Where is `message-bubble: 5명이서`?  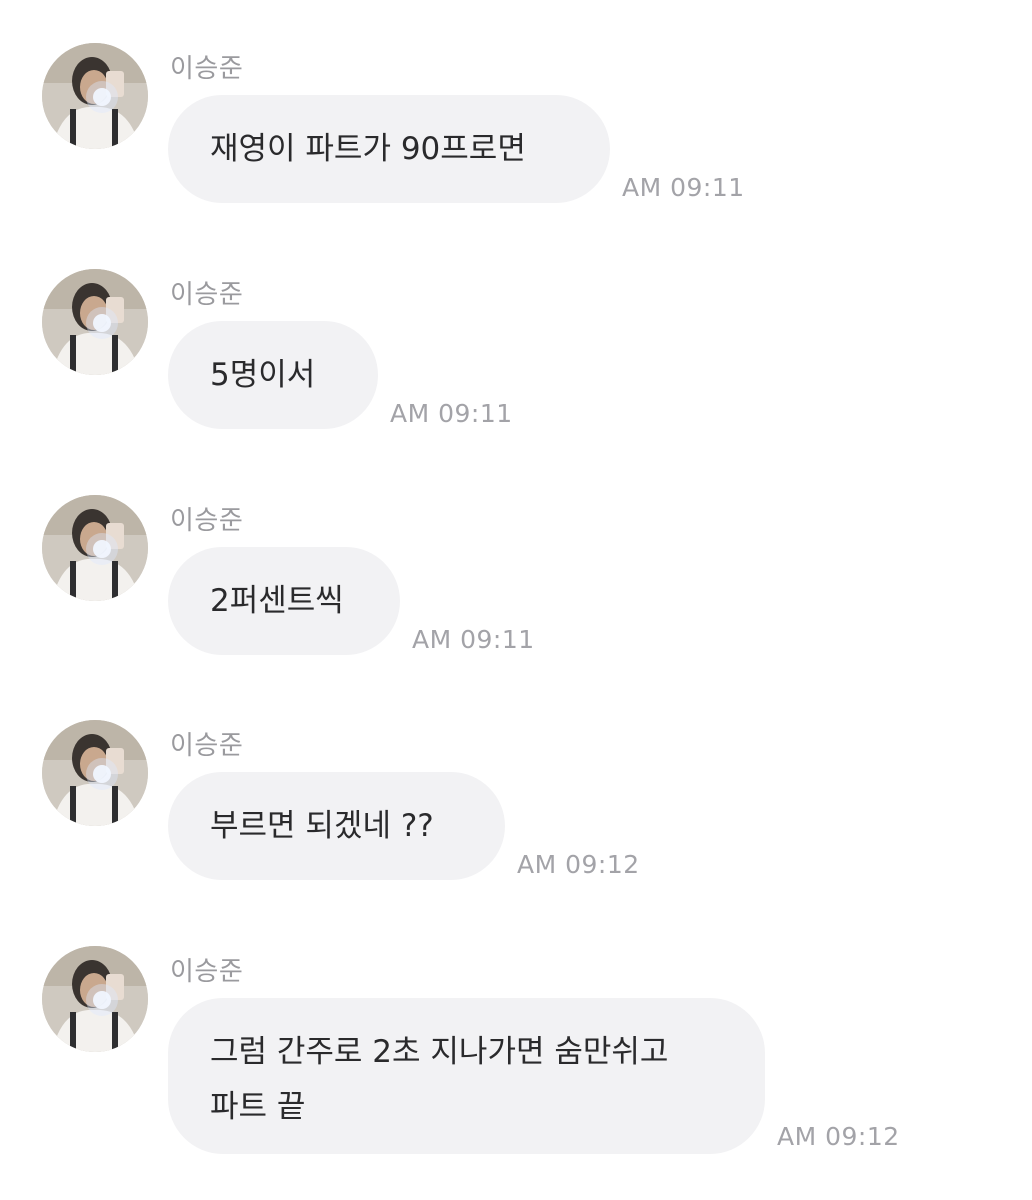
message-bubble: 5명이서 is located at coordinates (273, 375).